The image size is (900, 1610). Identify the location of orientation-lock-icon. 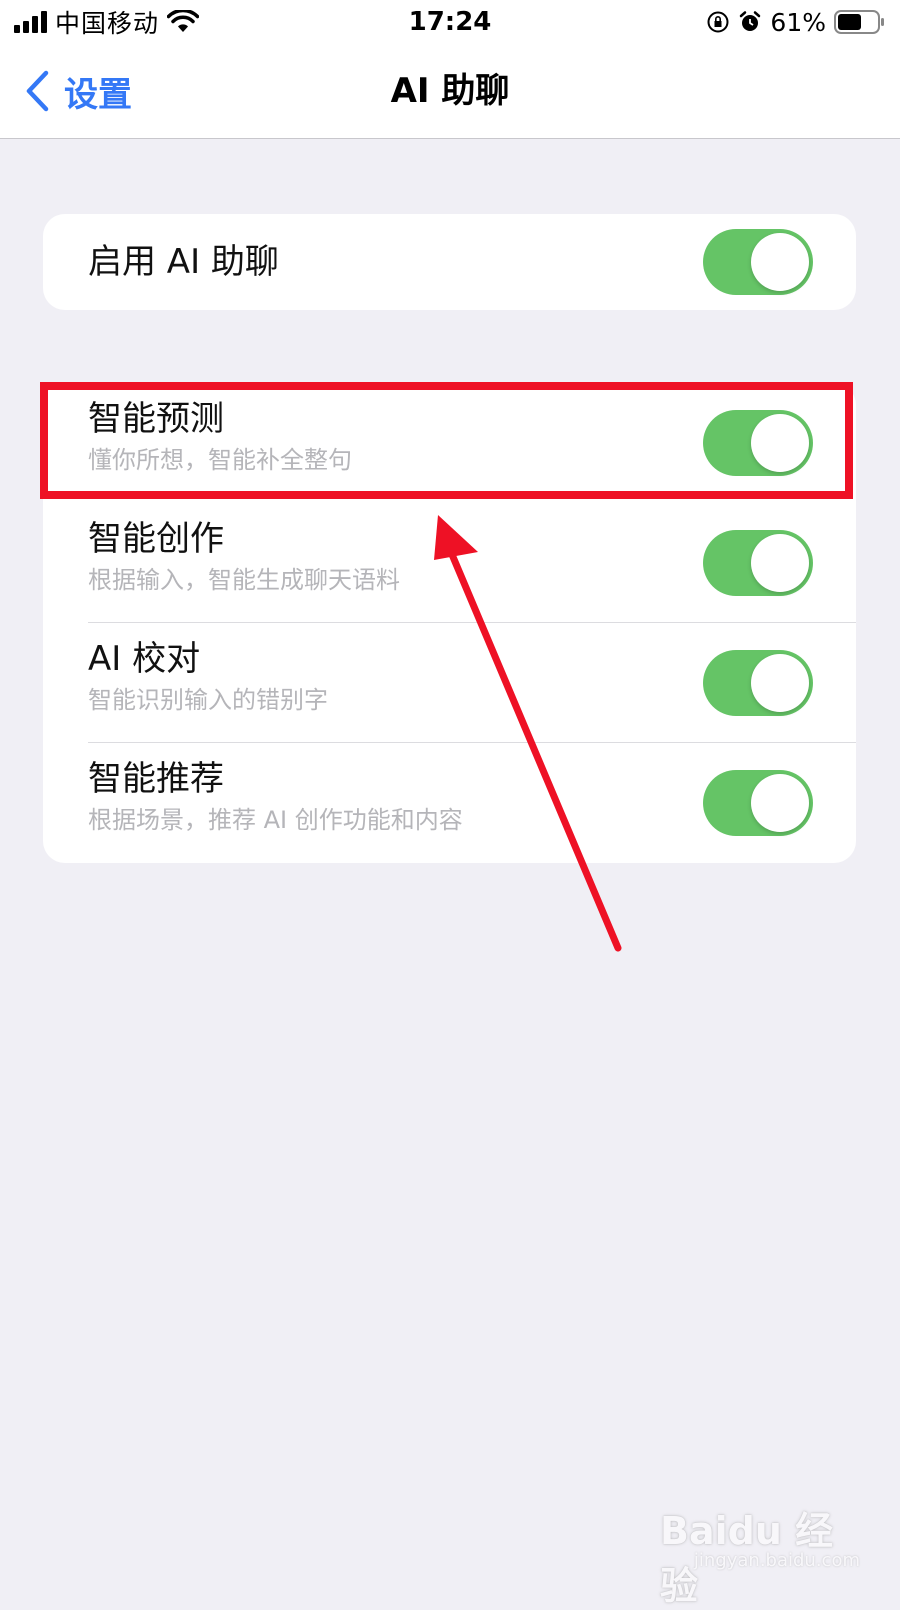
(718, 22).